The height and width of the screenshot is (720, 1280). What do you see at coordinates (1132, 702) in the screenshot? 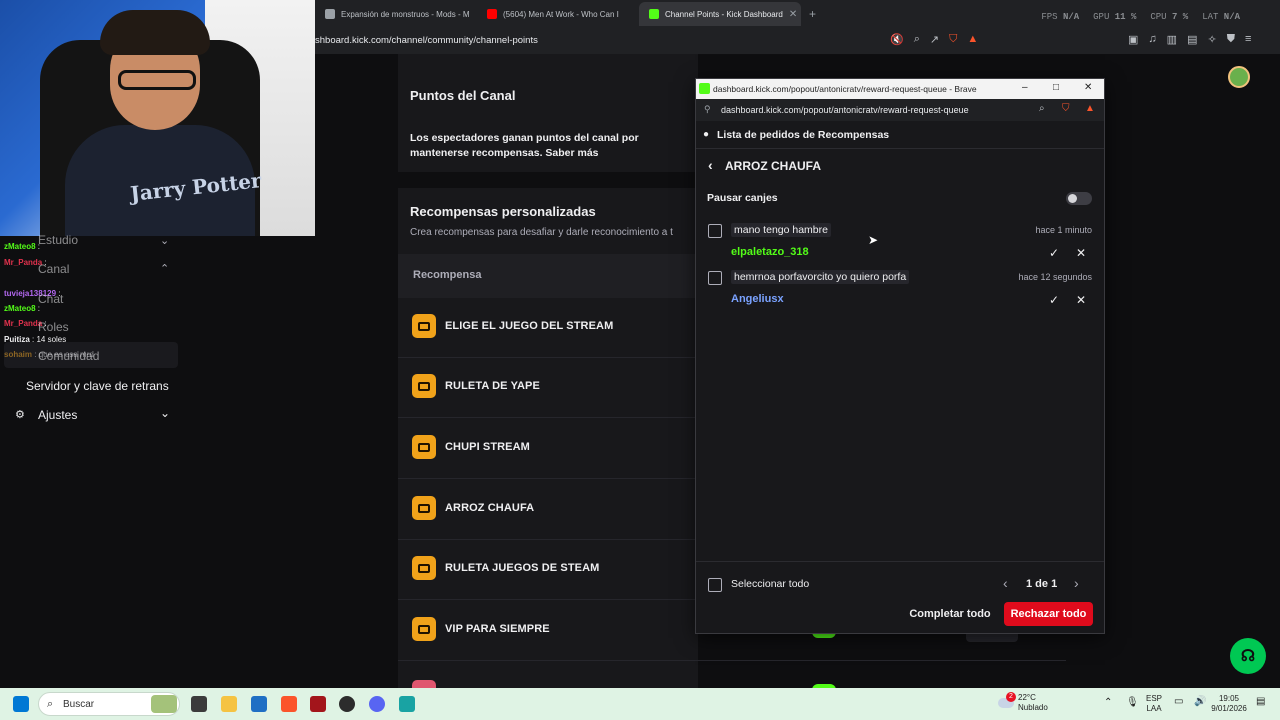
I see `microphone-icon: 🎙` at bounding box center [1132, 702].